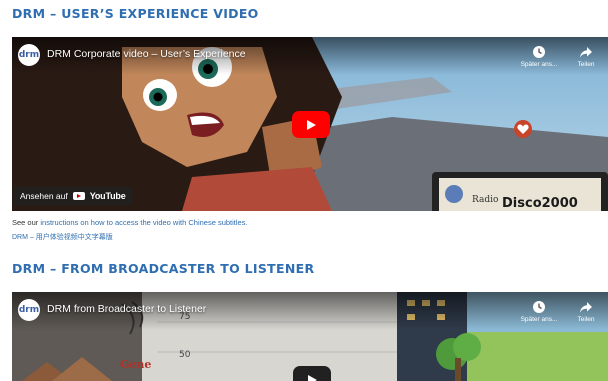 This screenshot has height=381, width=608. Describe the element at coordinates (107, 196) in the screenshot. I see `youtube-wordmark: YouTube` at that location.